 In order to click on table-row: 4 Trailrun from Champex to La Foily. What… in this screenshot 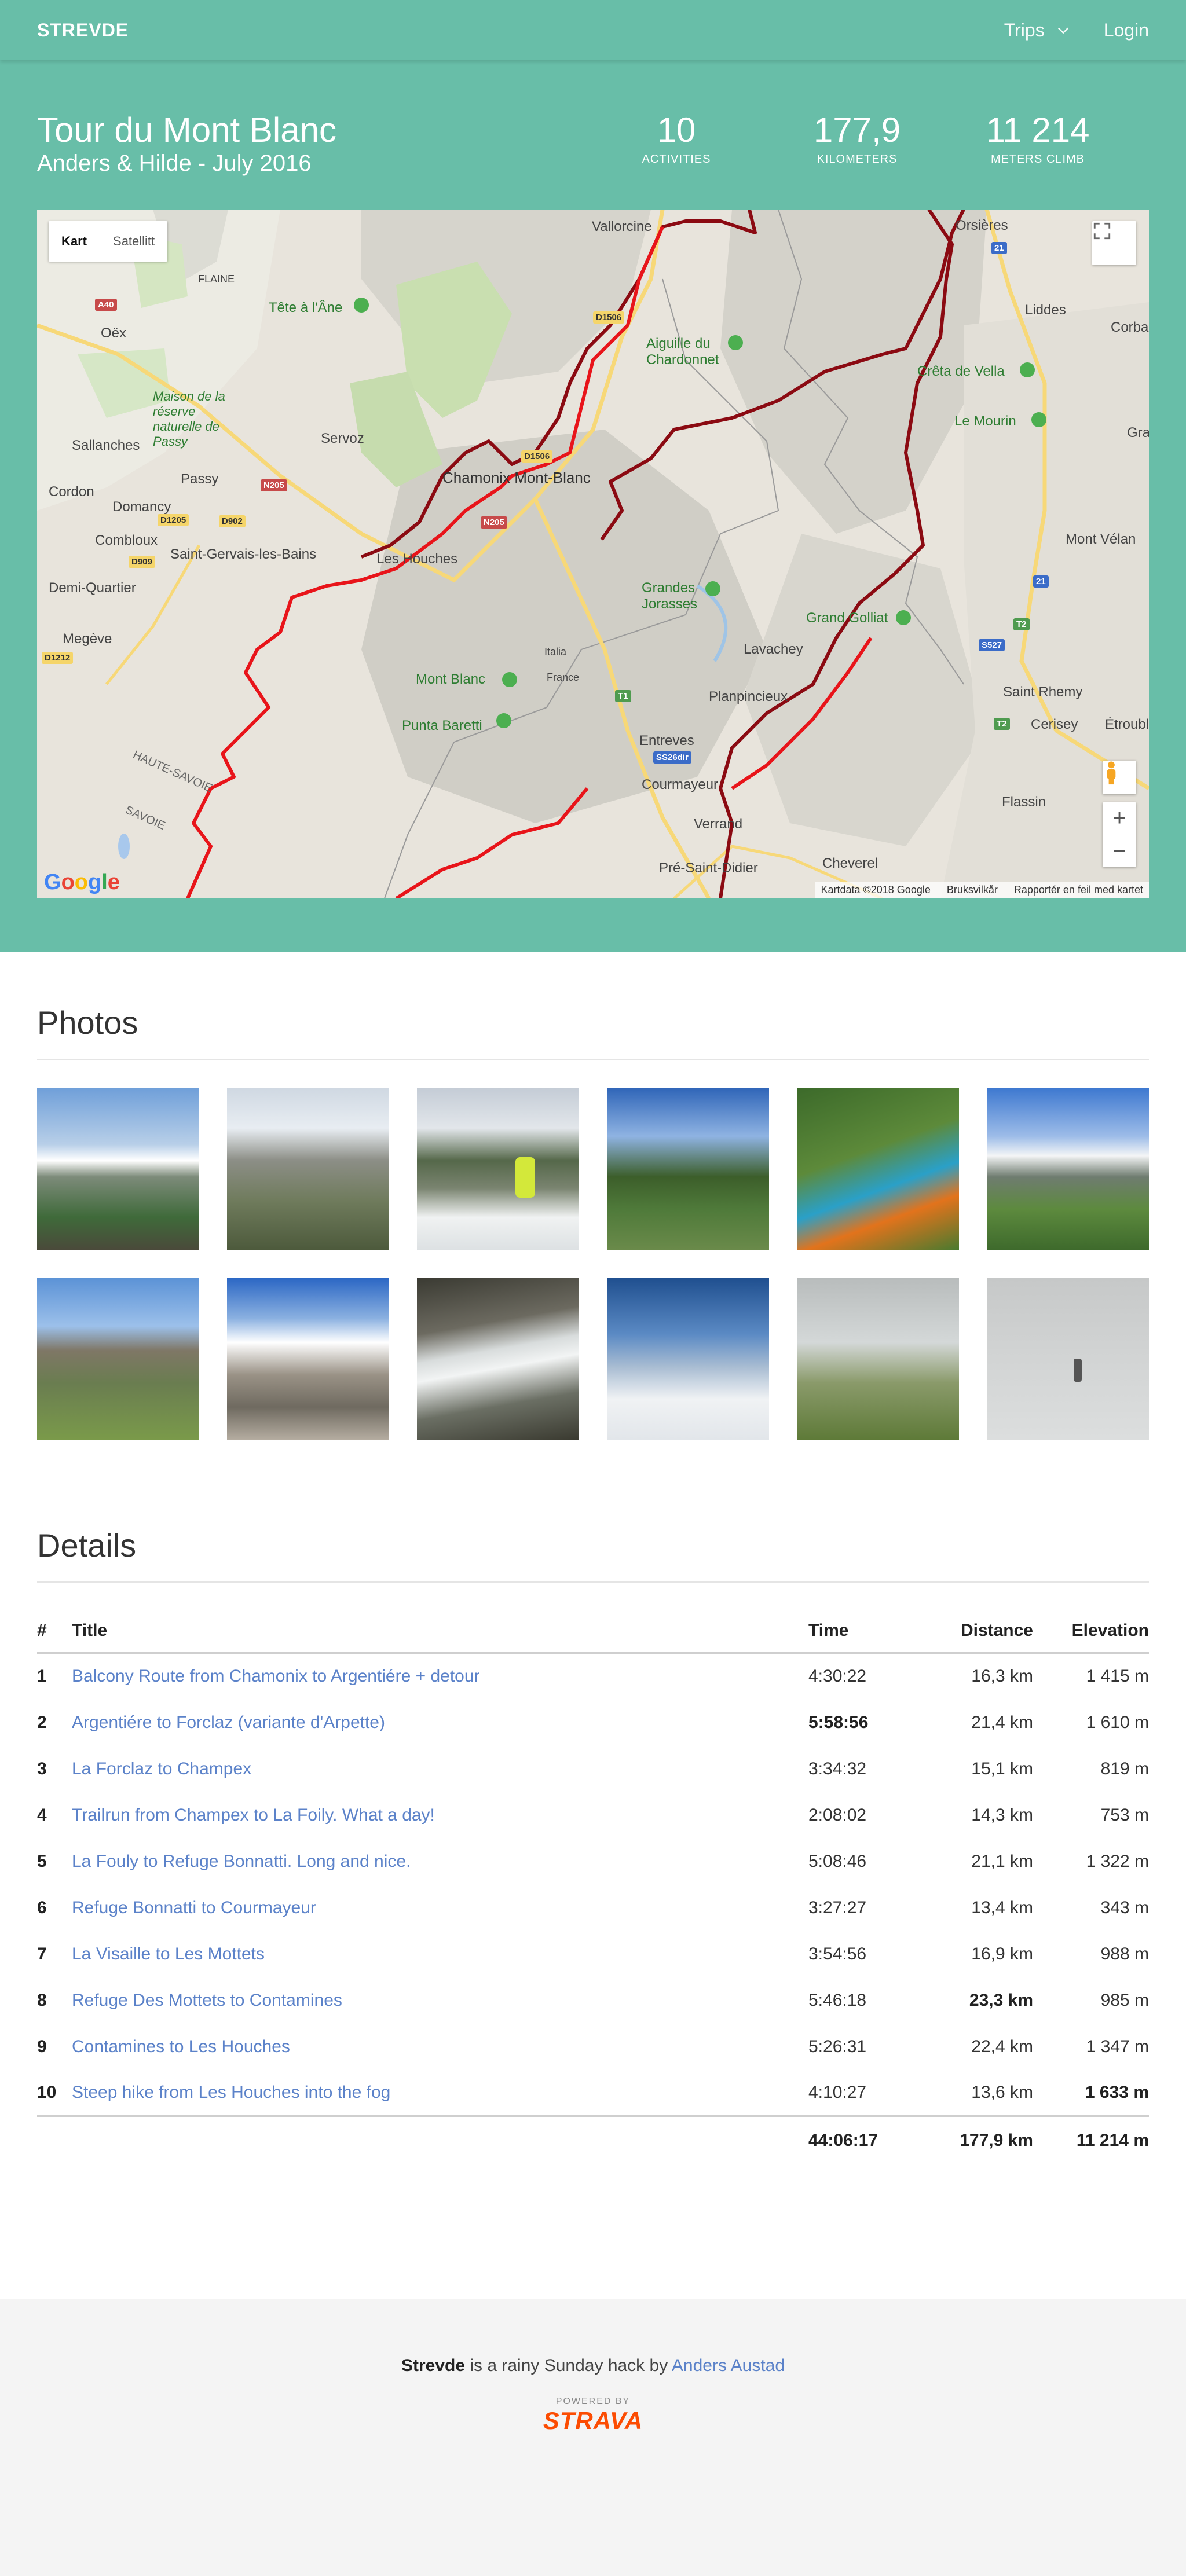, I will do `click(593, 1815)`.